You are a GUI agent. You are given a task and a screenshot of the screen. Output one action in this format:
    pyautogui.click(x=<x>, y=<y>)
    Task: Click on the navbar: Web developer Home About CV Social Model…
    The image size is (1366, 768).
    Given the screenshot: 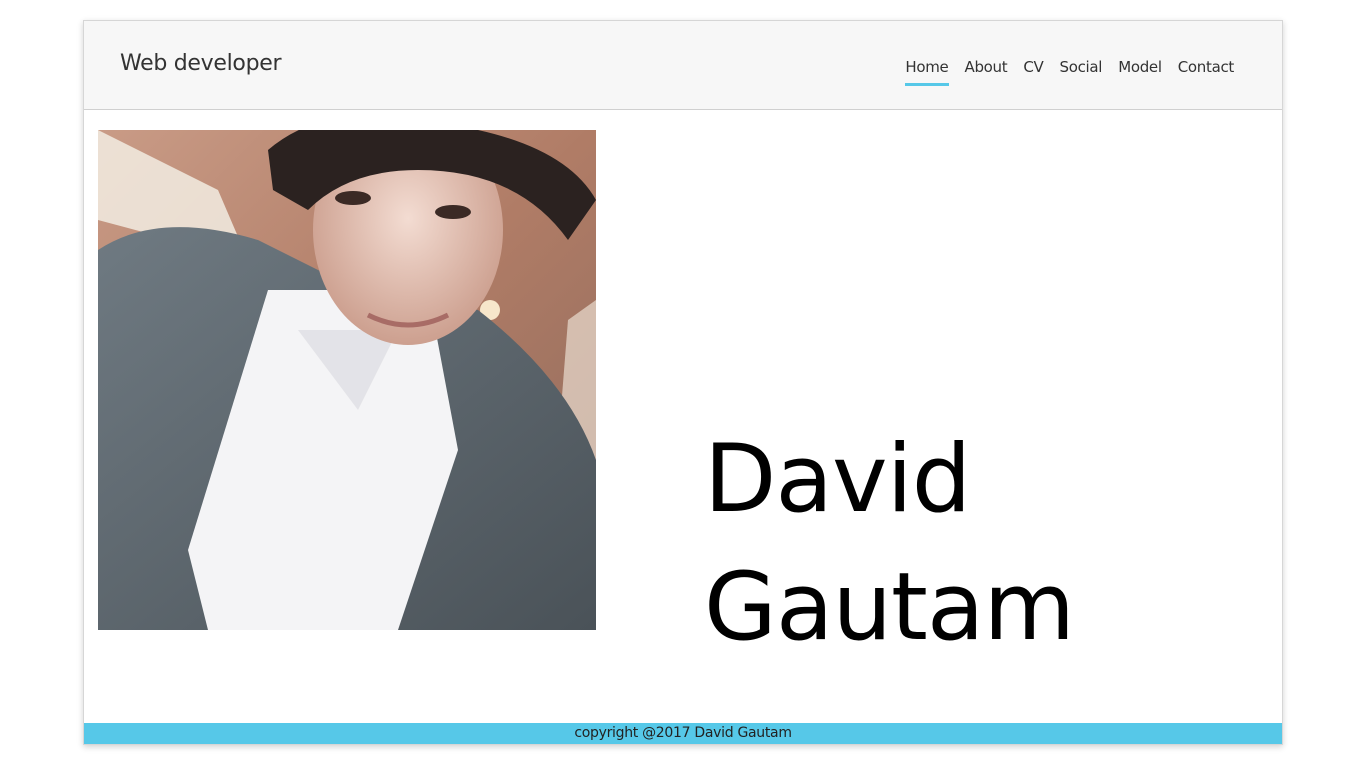 What is the action you would take?
    pyautogui.click(x=683, y=65)
    